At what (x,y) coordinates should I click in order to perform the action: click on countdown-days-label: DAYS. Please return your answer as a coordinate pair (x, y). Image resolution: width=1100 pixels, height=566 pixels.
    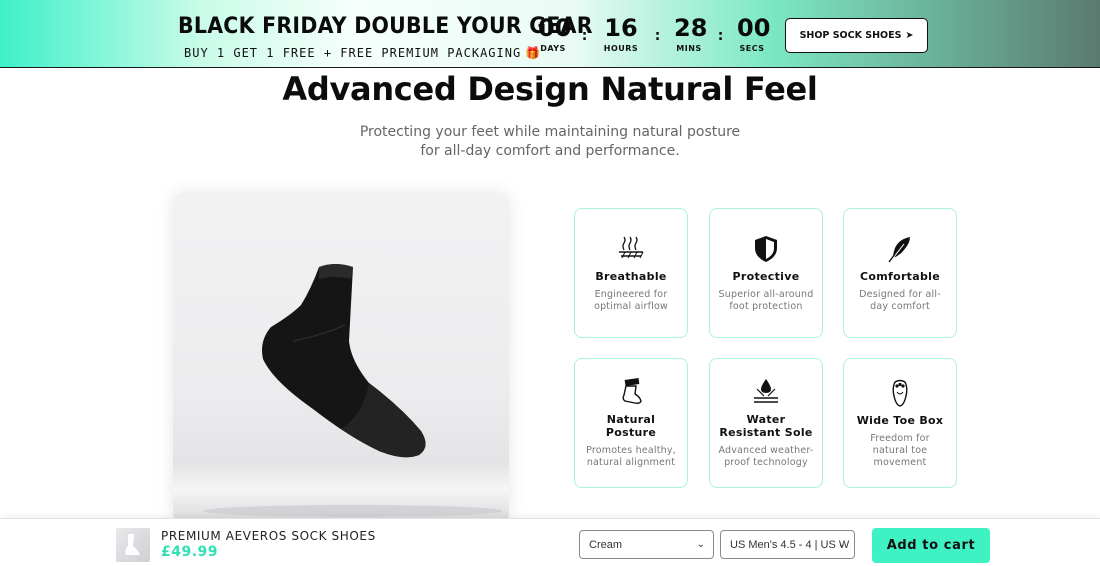
    Looking at the image, I should click on (553, 48).